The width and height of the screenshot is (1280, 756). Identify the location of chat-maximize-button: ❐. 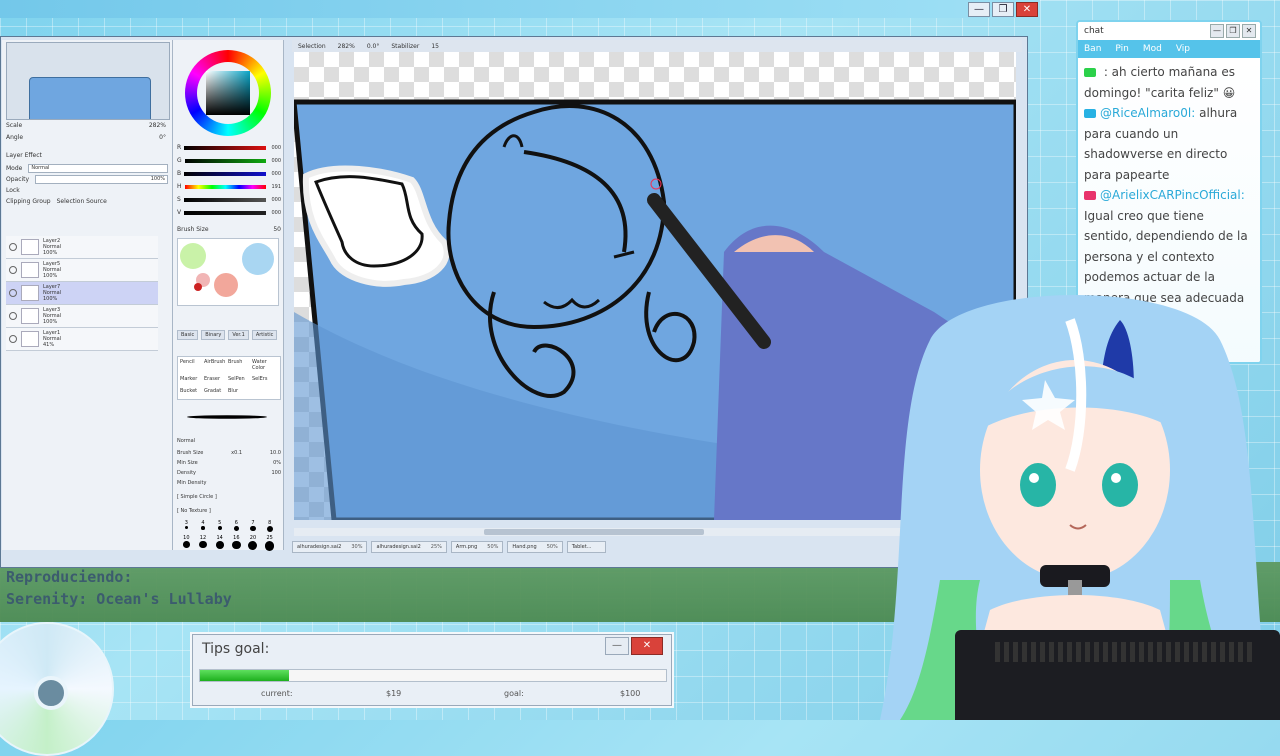
(1233, 31).